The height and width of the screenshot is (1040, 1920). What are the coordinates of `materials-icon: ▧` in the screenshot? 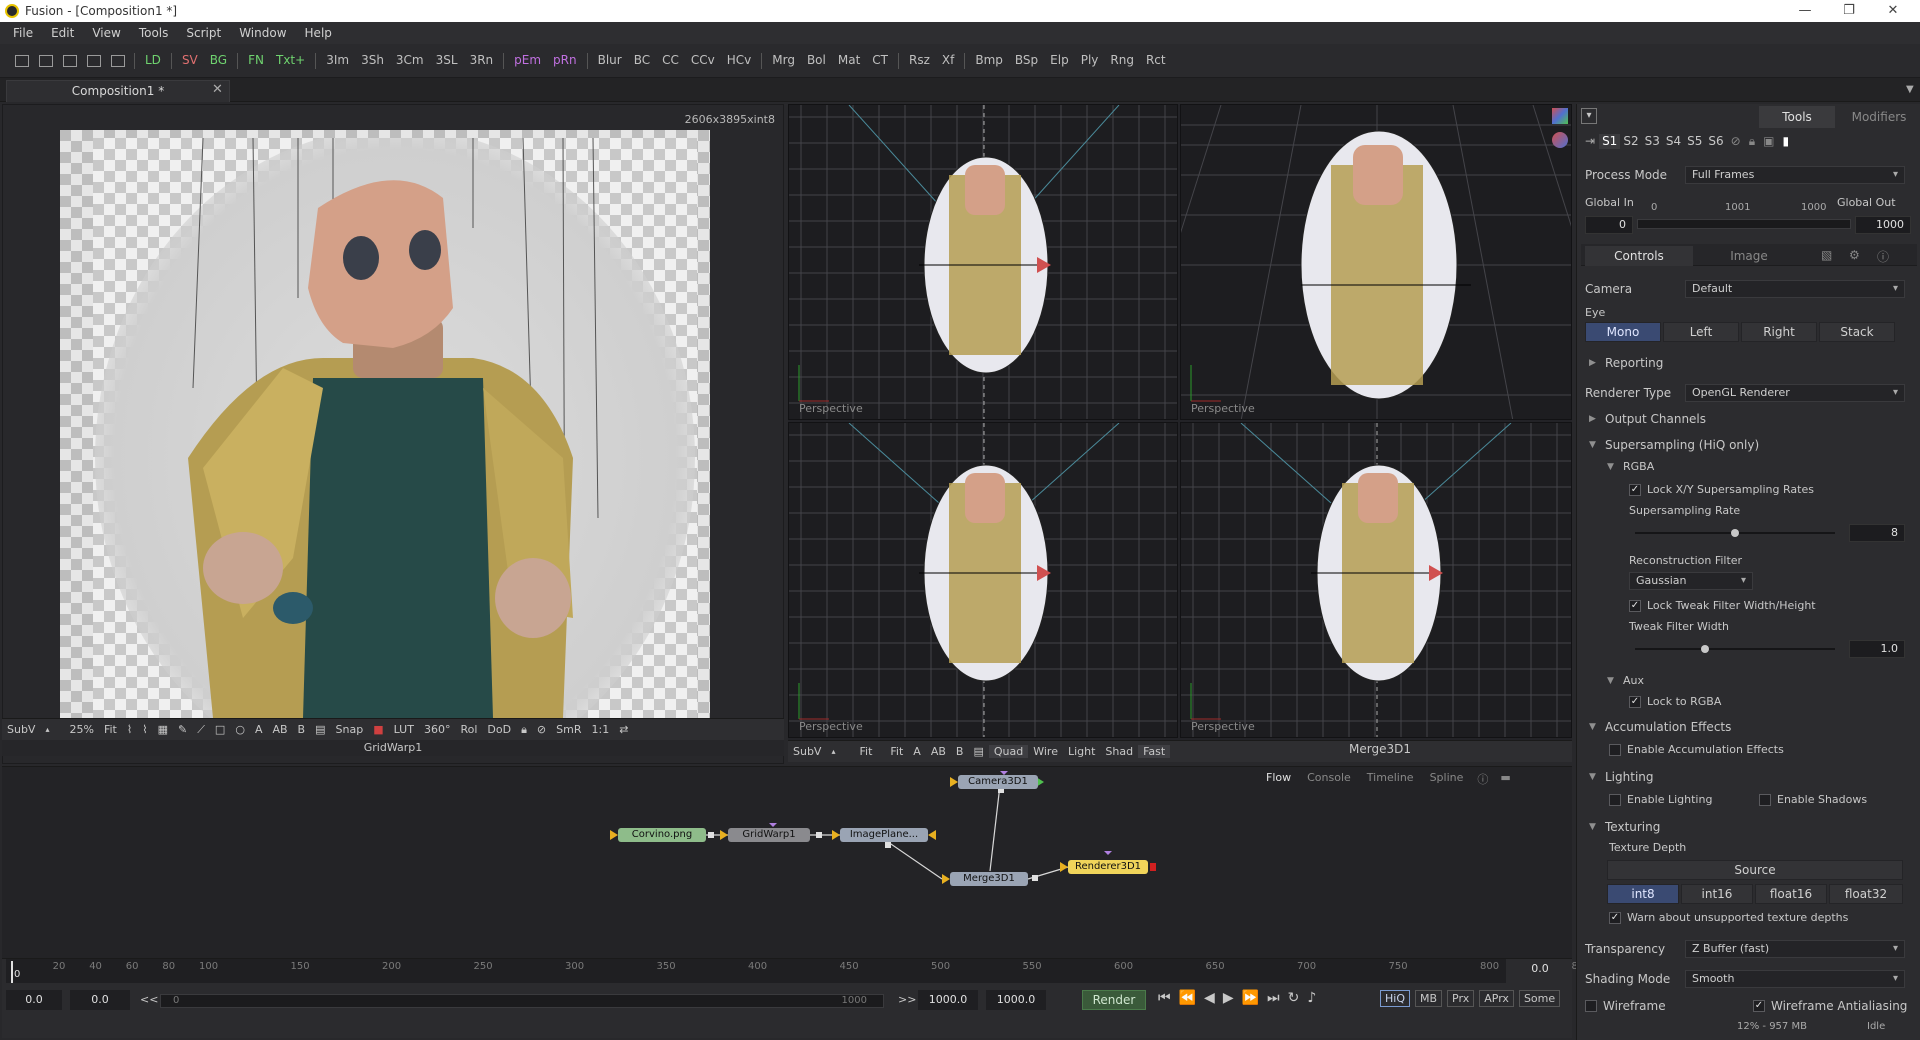 It's located at (1826, 255).